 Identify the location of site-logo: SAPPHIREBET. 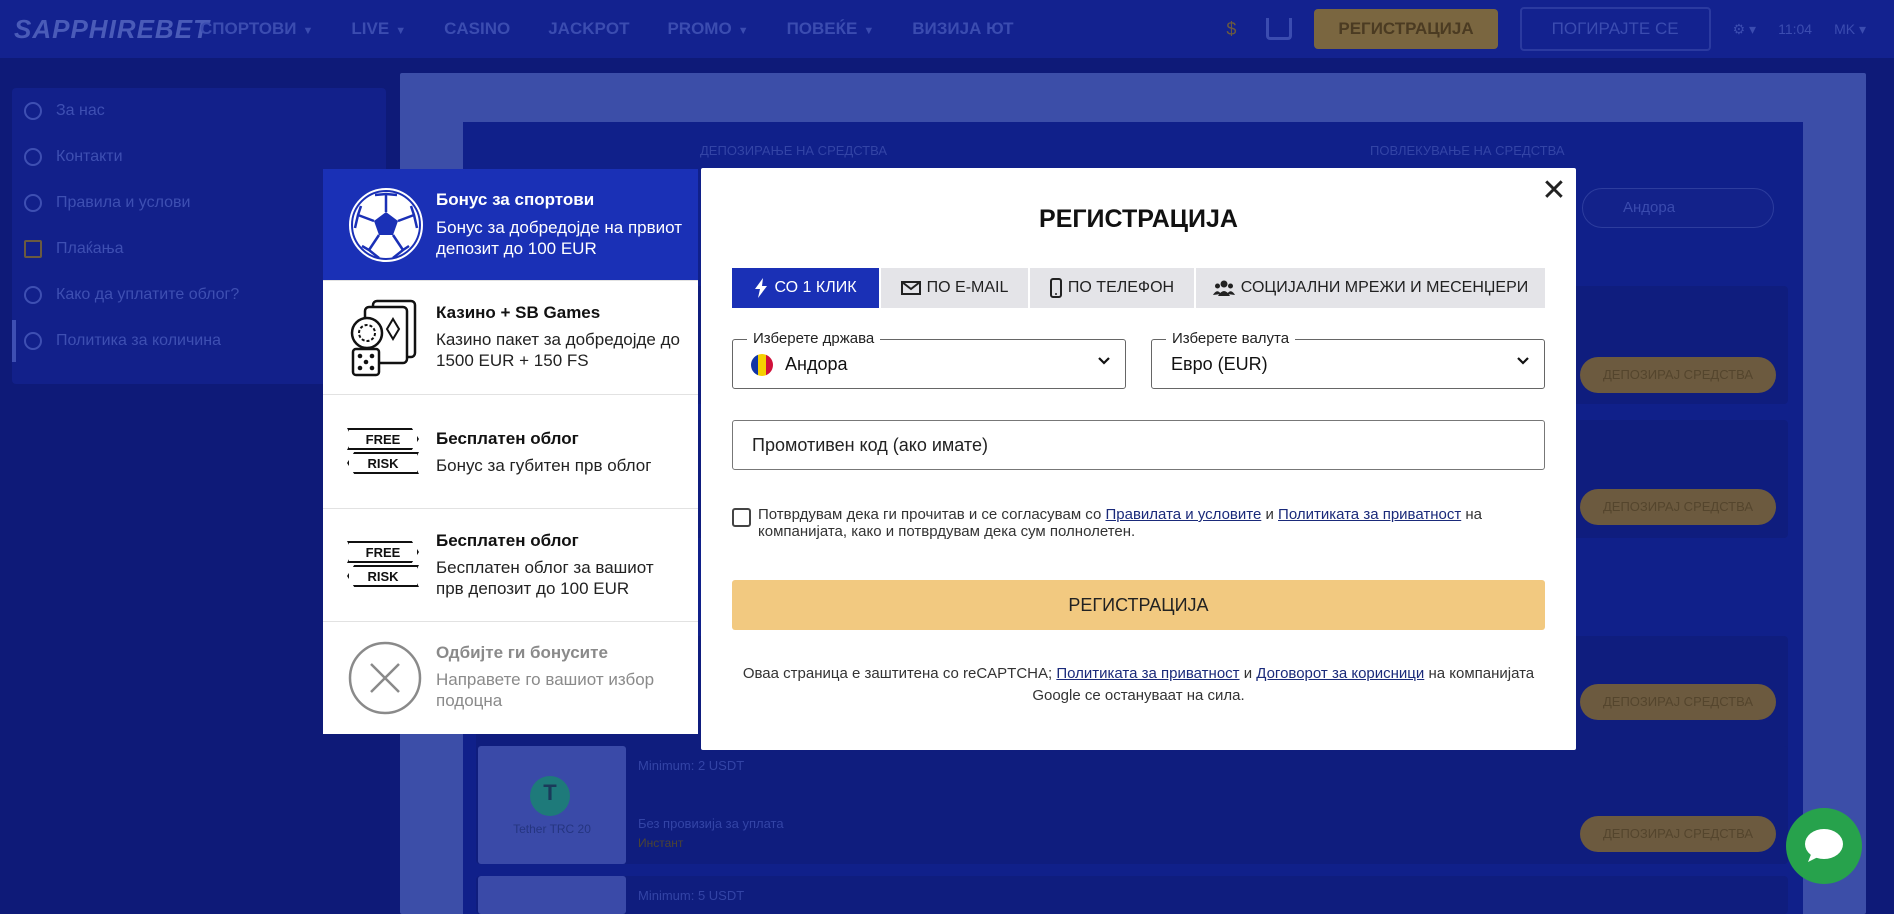
(112, 29).